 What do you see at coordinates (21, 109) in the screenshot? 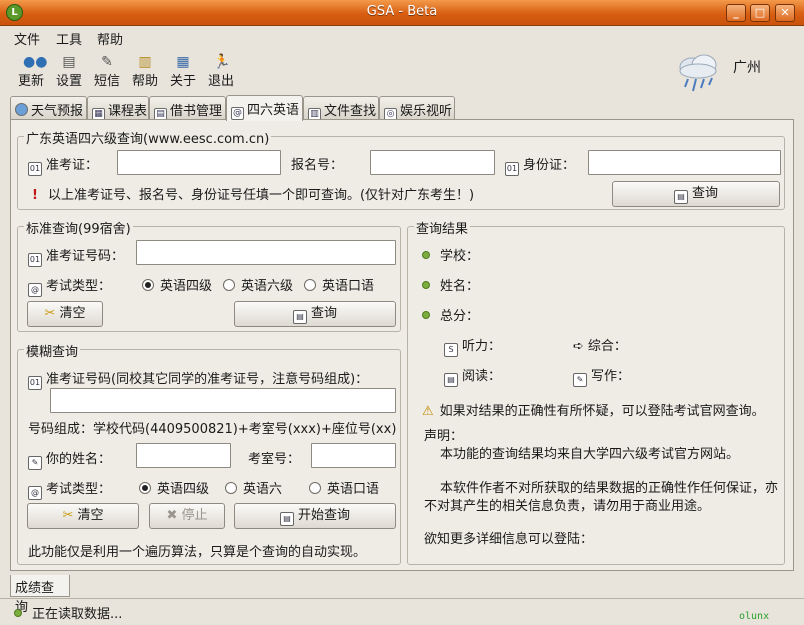
I see `globe-icon` at bounding box center [21, 109].